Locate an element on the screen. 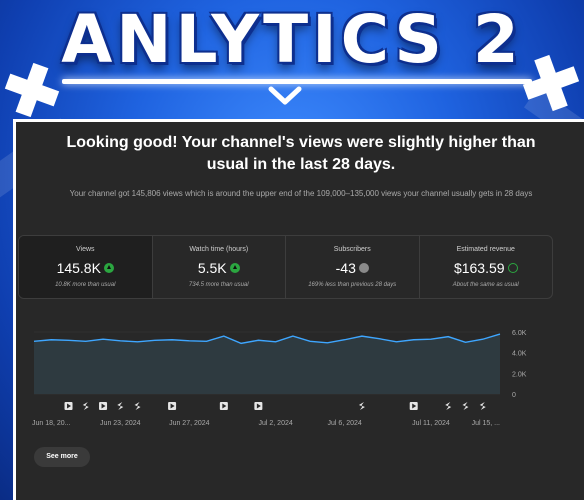  metric-value: 145.8K is located at coordinates (85, 268).